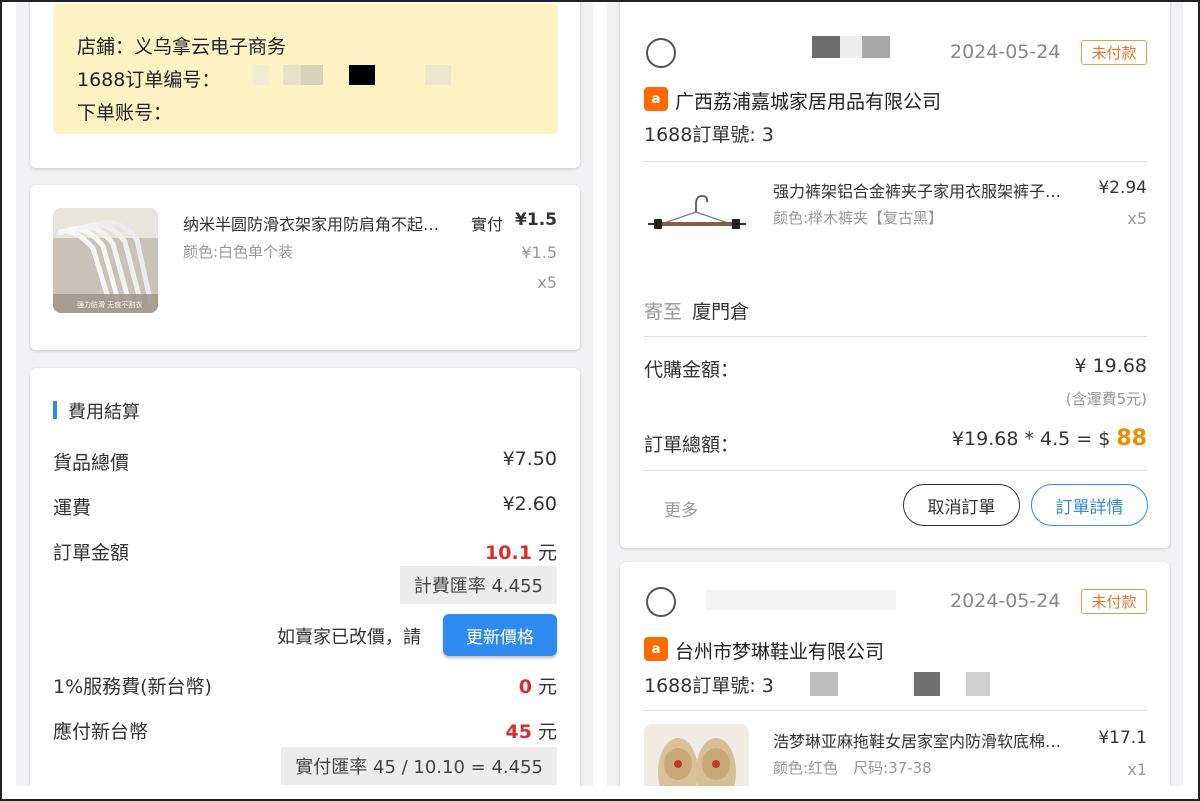 The height and width of the screenshot is (801, 1200). What do you see at coordinates (692, 445) in the screenshot?
I see `total-label: 訂單總額：` at bounding box center [692, 445].